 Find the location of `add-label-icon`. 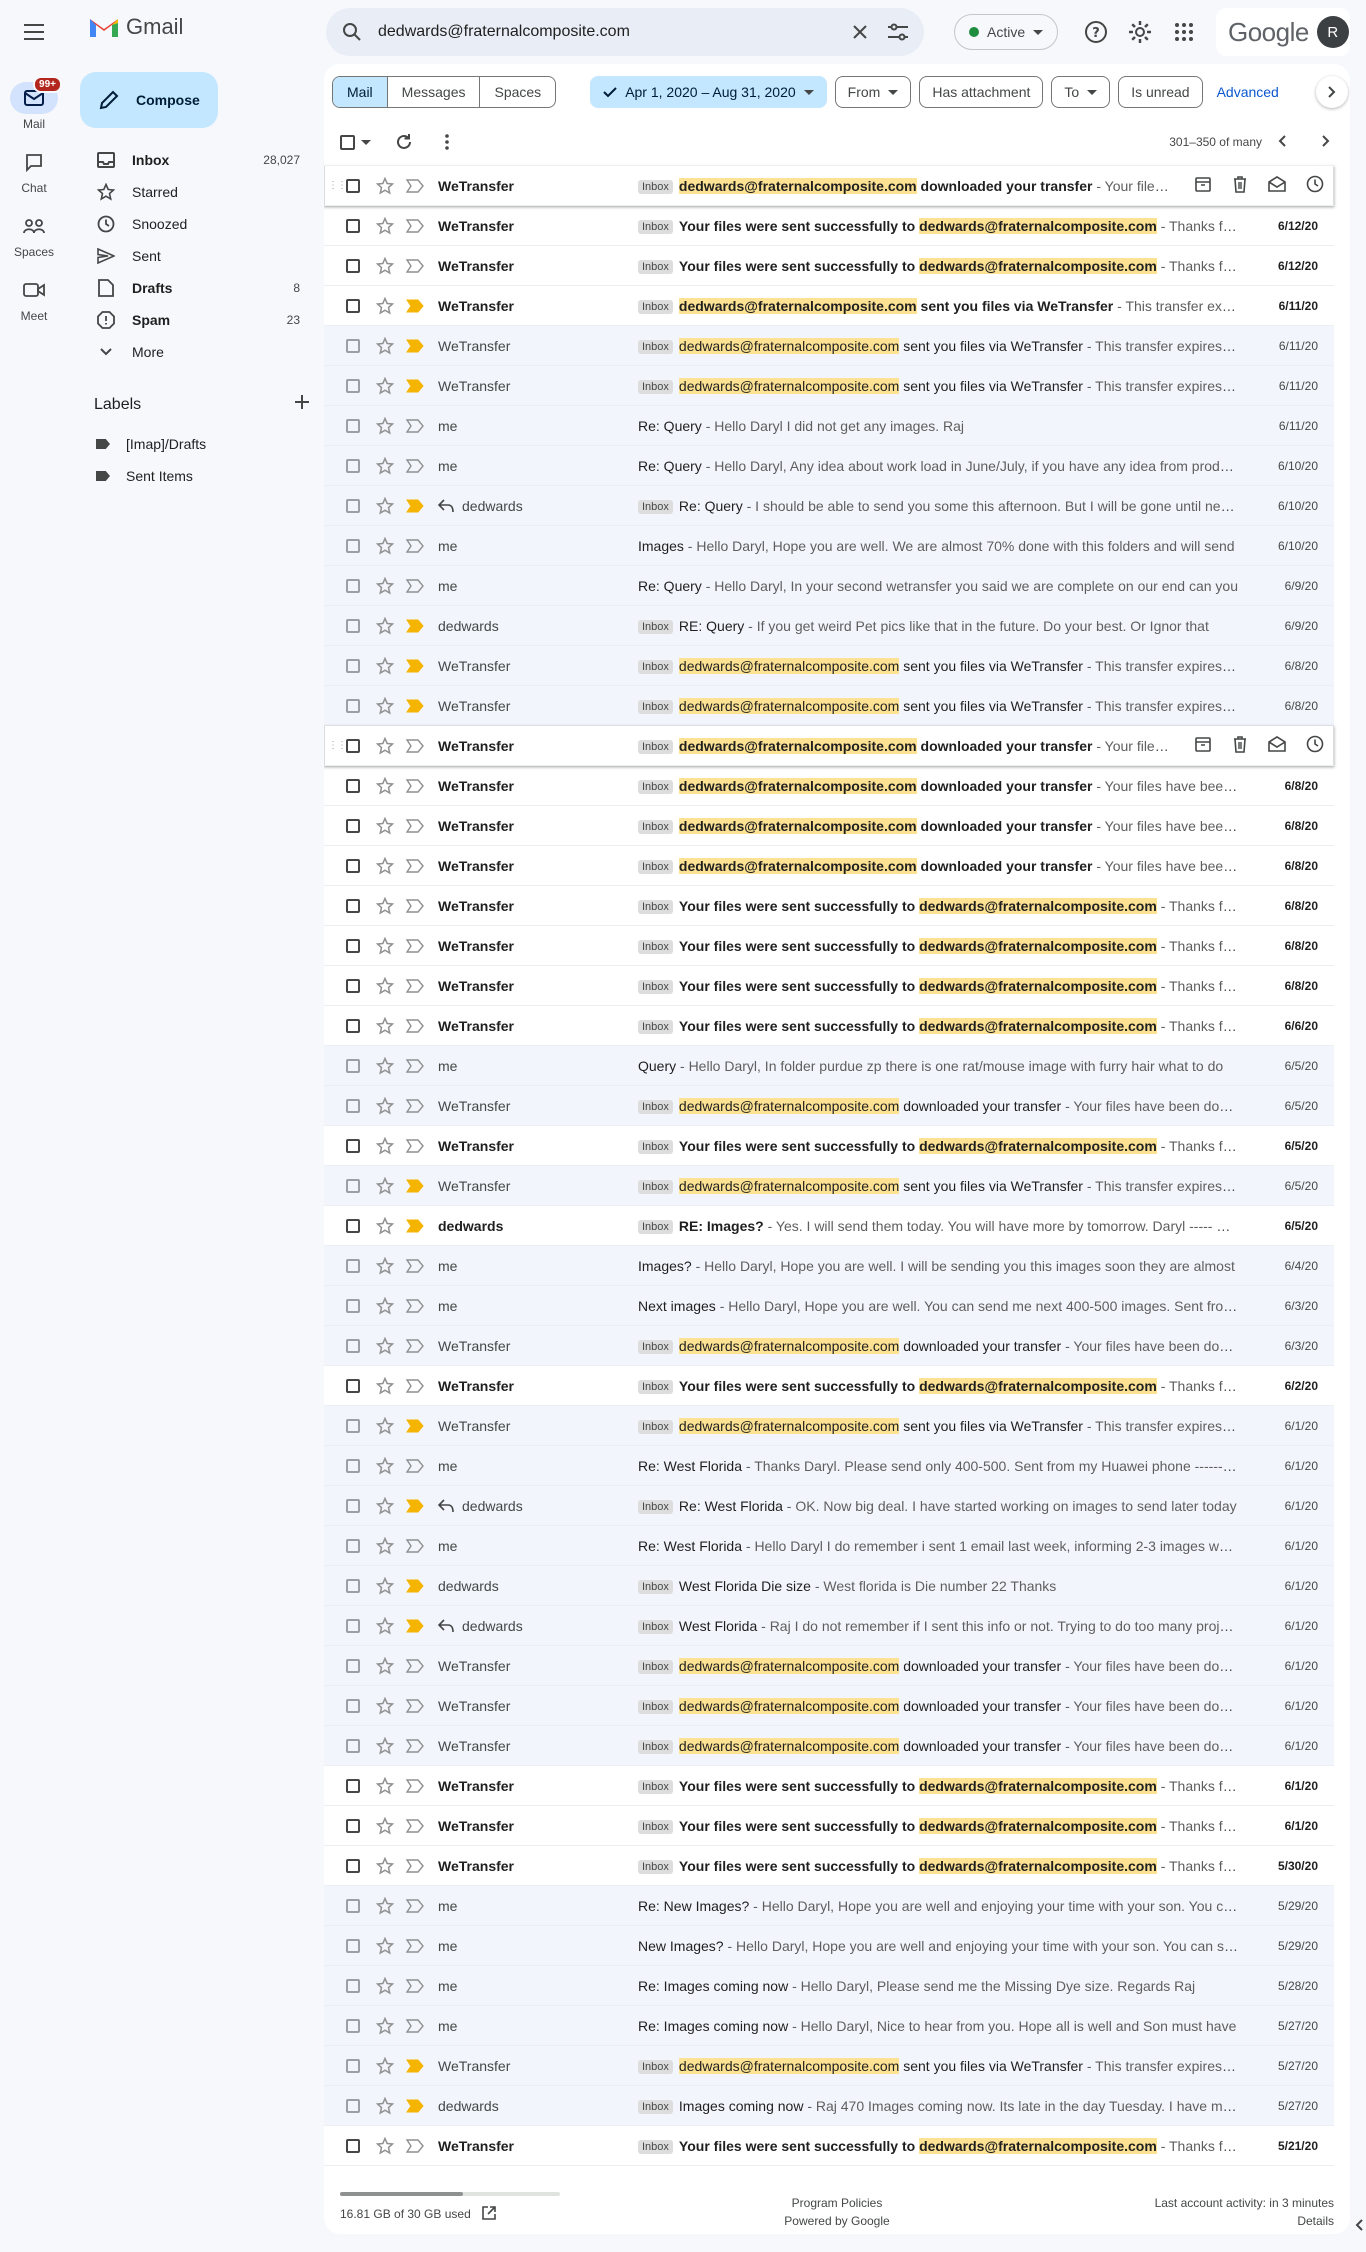

add-label-icon is located at coordinates (302, 404).